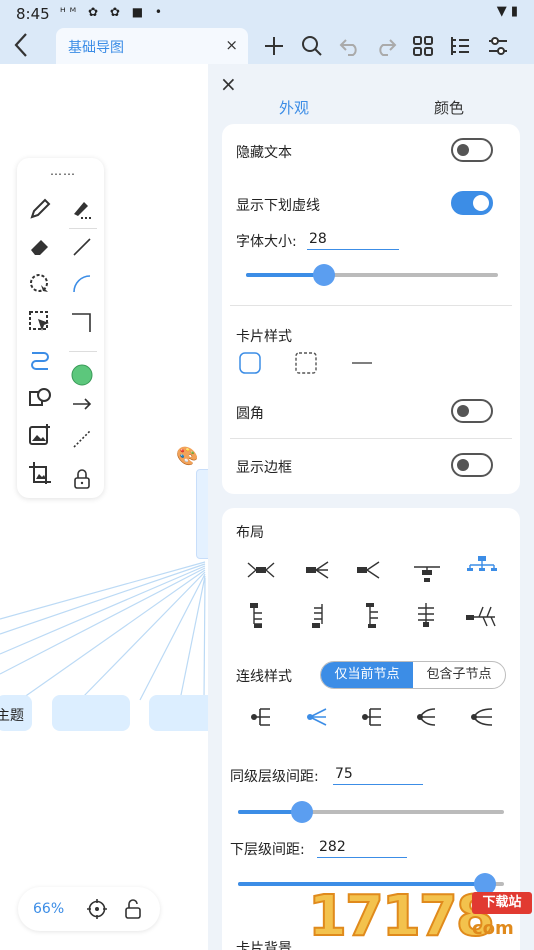  What do you see at coordinates (449, 107) in the screenshot?
I see `tab-color: 颜色` at bounding box center [449, 107].